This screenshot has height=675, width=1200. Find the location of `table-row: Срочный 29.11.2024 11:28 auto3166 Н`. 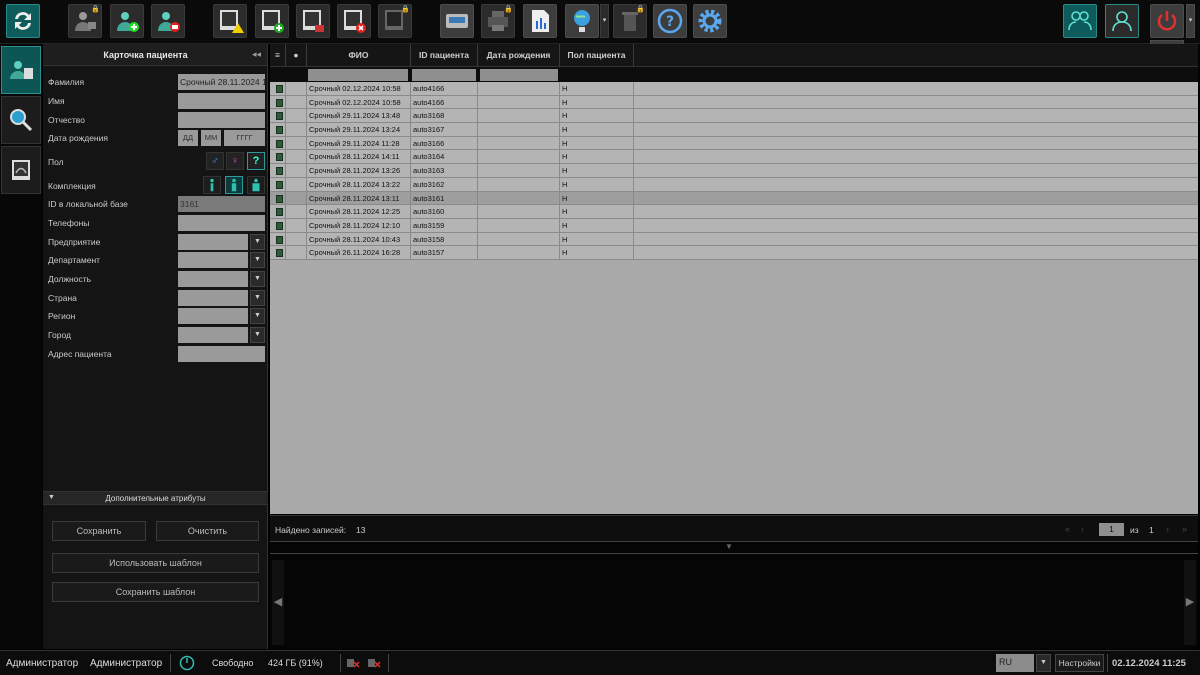

table-row: Срочный 29.11.2024 11:28 auto3166 Н is located at coordinates (734, 143).